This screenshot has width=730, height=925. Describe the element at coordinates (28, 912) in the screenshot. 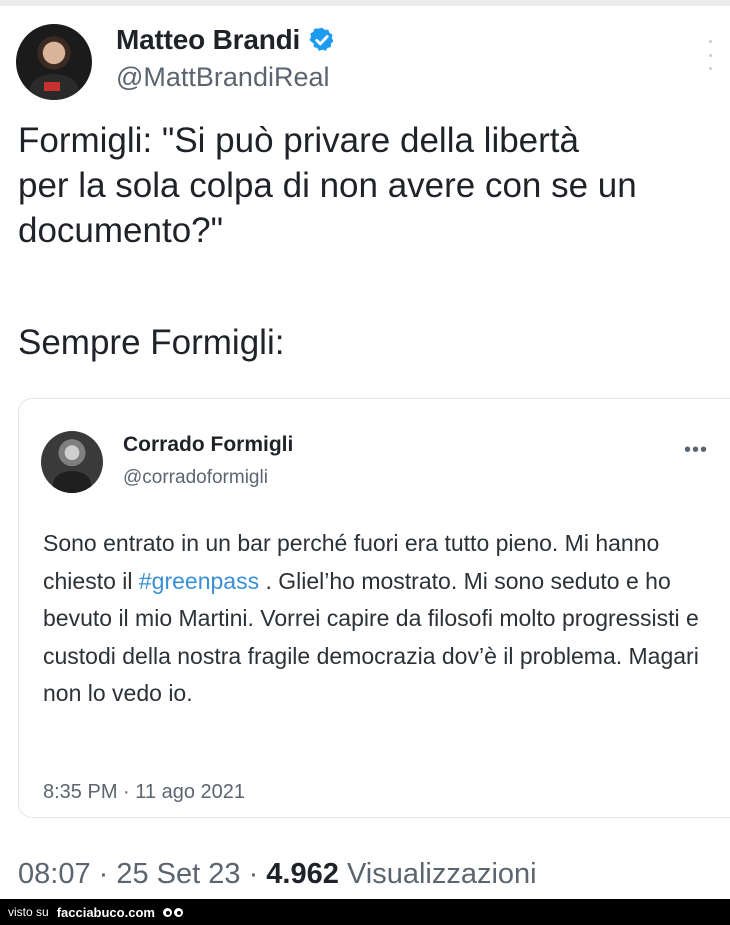

I see `visto-su-label: visto su` at that location.